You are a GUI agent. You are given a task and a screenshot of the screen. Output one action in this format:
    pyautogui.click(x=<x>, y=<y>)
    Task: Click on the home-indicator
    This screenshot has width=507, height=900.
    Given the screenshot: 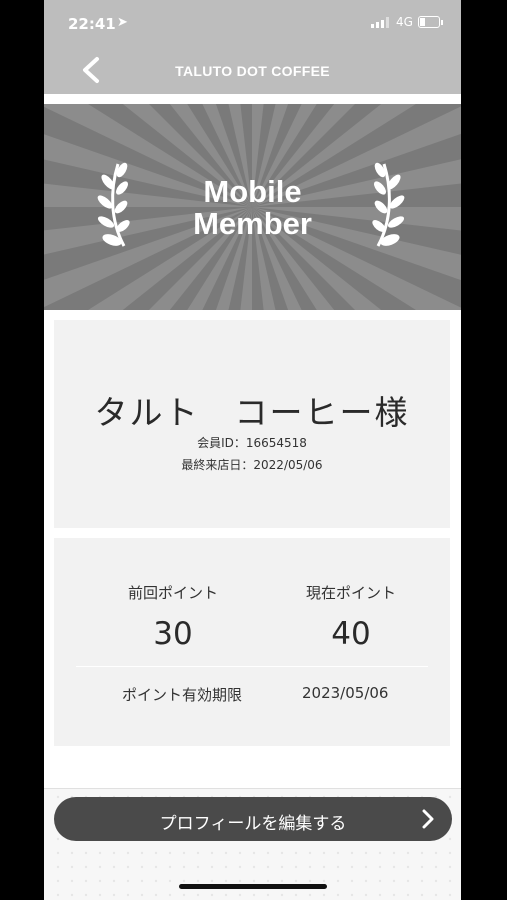 What is the action you would take?
    pyautogui.click(x=253, y=886)
    